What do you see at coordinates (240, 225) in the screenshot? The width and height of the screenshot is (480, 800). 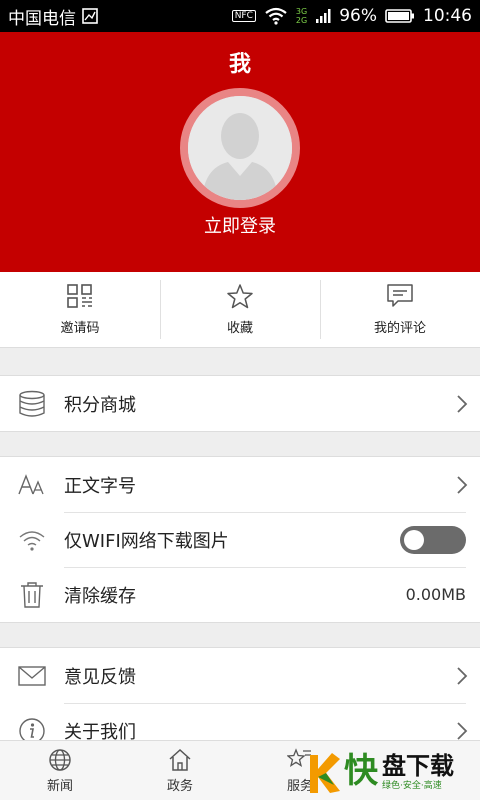 I see `login-link: 立即登录` at bounding box center [240, 225].